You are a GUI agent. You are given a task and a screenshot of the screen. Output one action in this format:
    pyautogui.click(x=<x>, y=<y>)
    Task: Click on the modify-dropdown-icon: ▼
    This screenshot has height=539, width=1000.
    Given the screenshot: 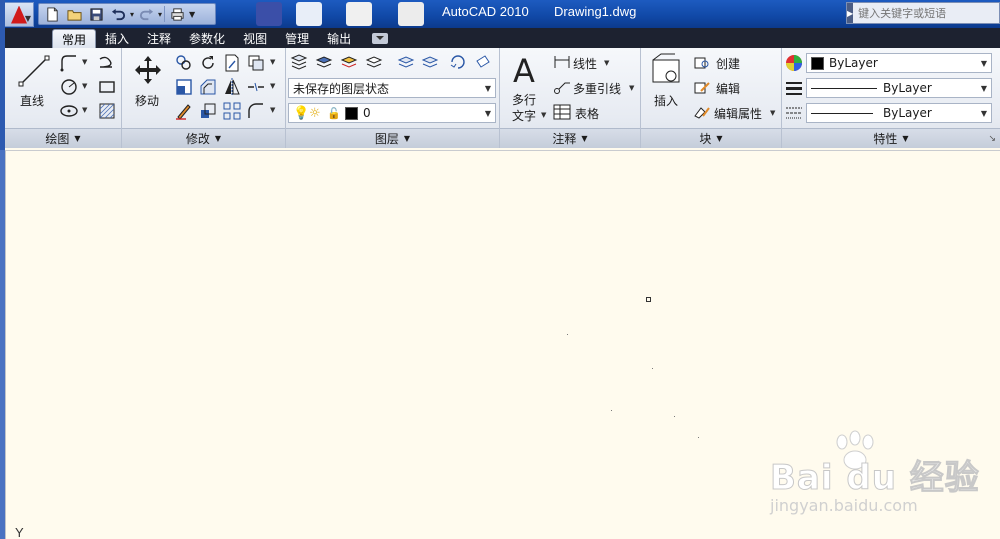 What is the action you would take?
    pyautogui.click(x=272, y=62)
    